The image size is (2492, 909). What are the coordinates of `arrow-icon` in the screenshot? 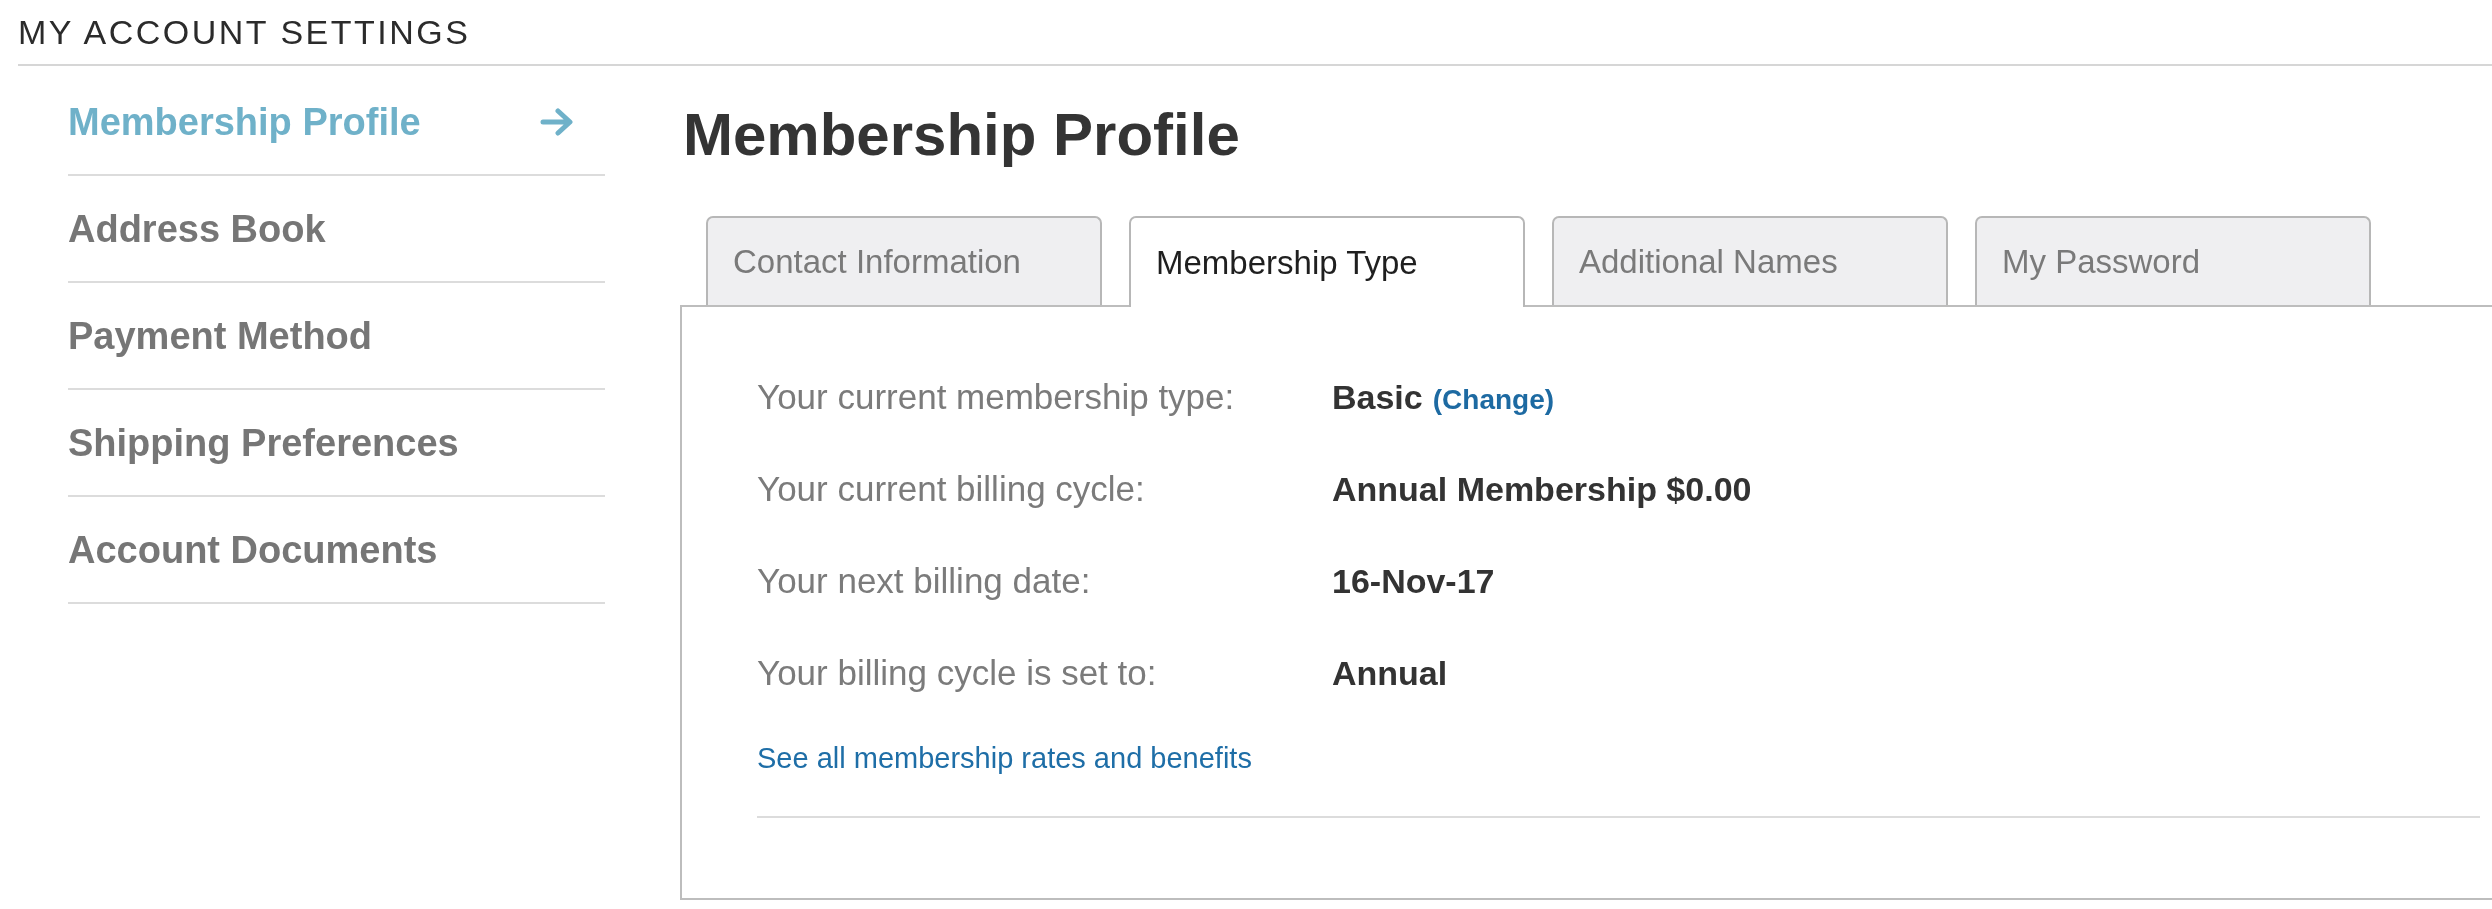 It's located at (557, 121).